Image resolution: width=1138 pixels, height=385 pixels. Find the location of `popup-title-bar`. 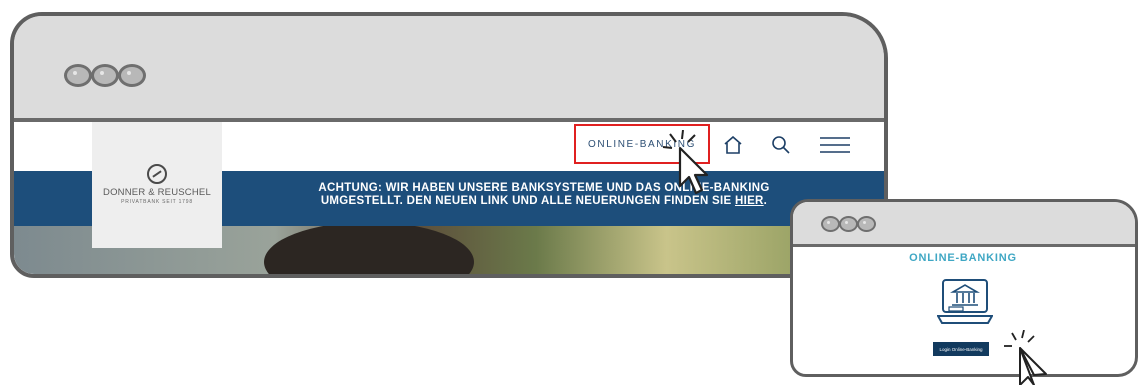

popup-title-bar is located at coordinates (964, 223).